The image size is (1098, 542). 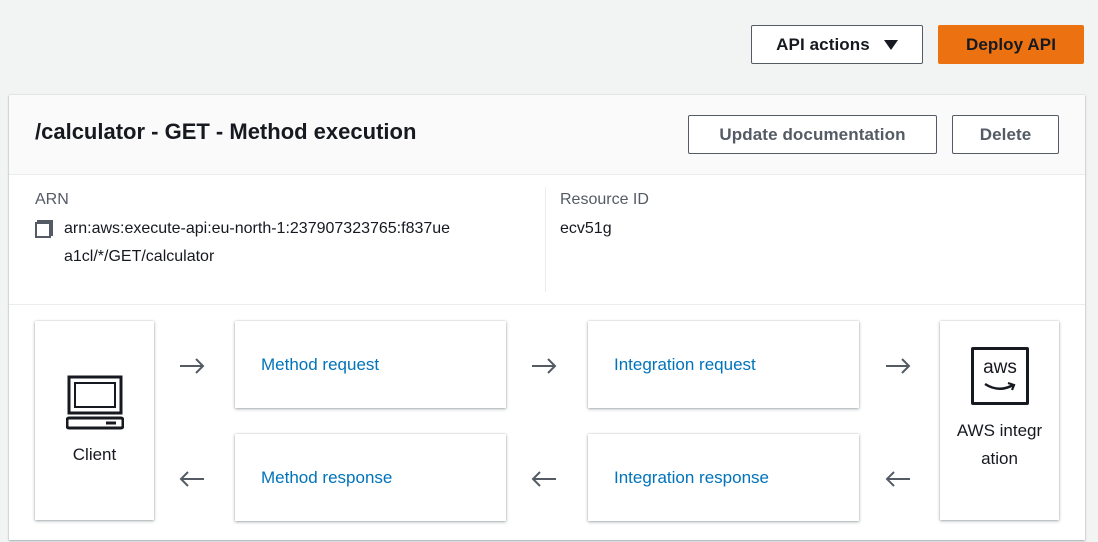 I want to click on copy-icon, so click(x=44, y=229).